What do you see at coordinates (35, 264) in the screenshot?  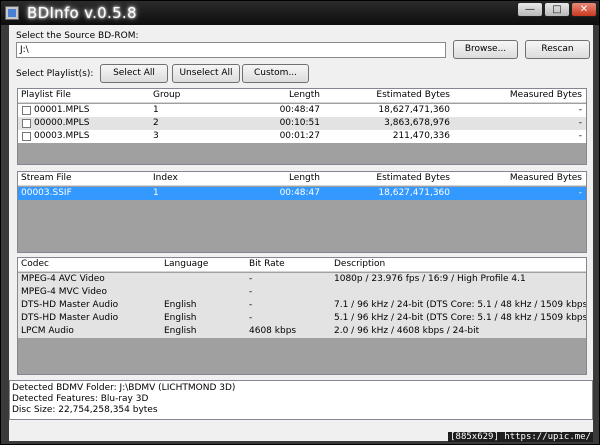 I see `col-codec: Codec` at bounding box center [35, 264].